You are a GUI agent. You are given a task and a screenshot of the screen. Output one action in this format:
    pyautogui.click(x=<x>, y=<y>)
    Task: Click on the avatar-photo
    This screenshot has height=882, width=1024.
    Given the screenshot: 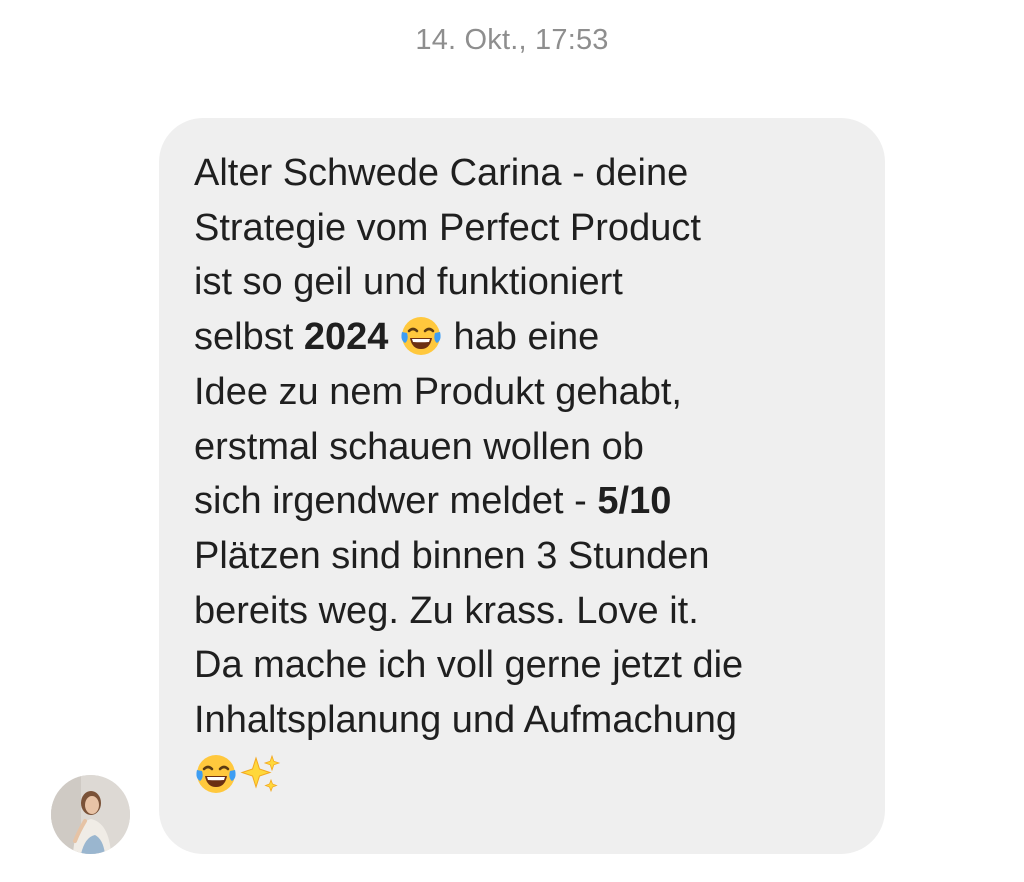 What is the action you would take?
    pyautogui.click(x=90, y=814)
    